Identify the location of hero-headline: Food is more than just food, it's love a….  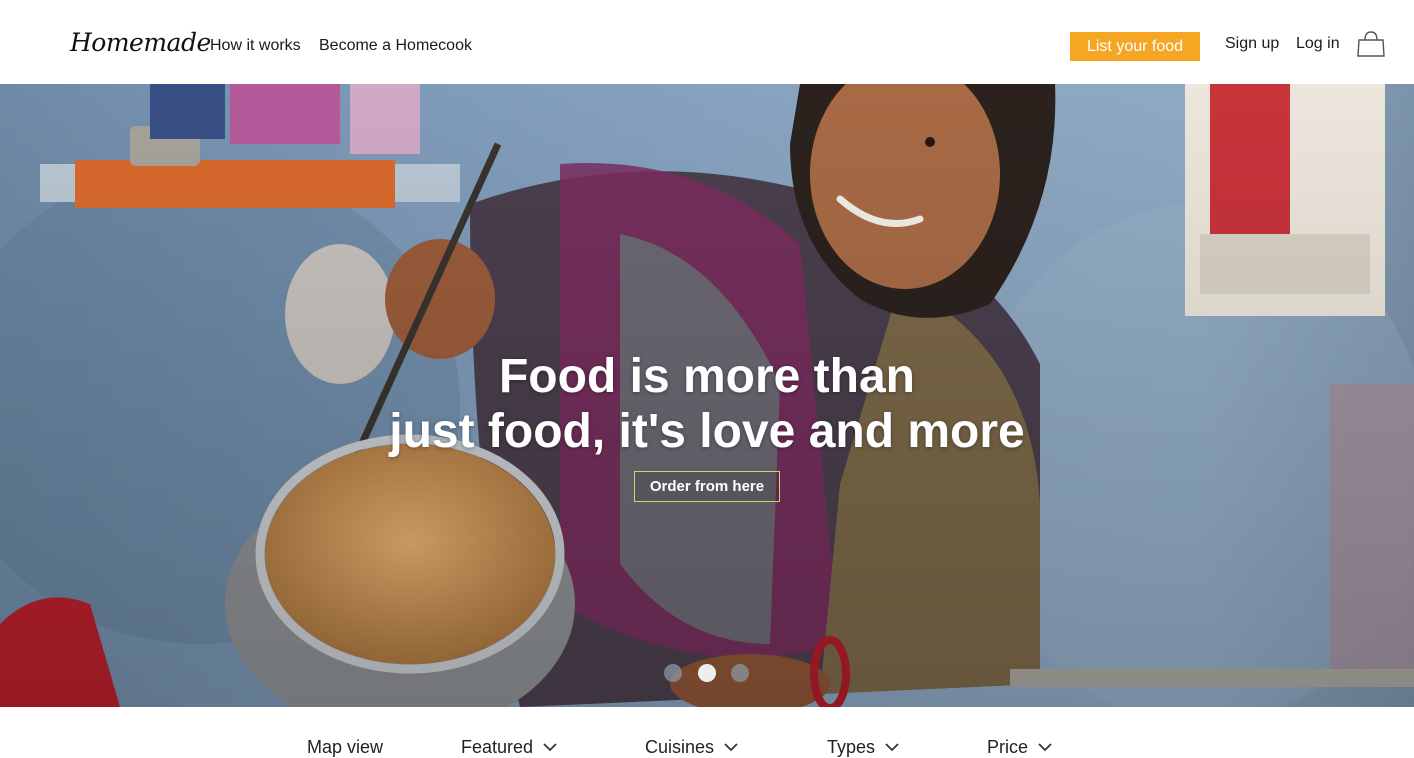
(707, 404).